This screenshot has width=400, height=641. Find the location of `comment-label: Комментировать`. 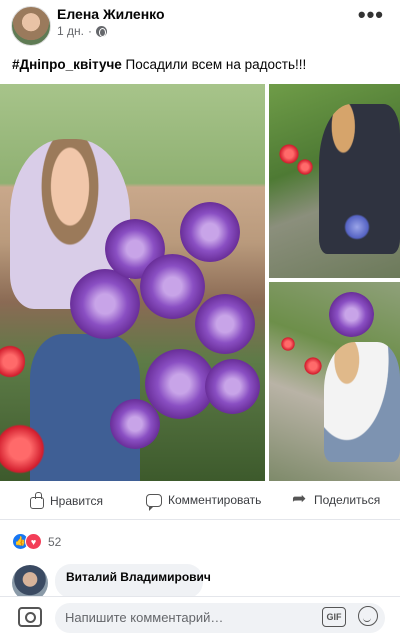

comment-label: Комментировать is located at coordinates (215, 500).